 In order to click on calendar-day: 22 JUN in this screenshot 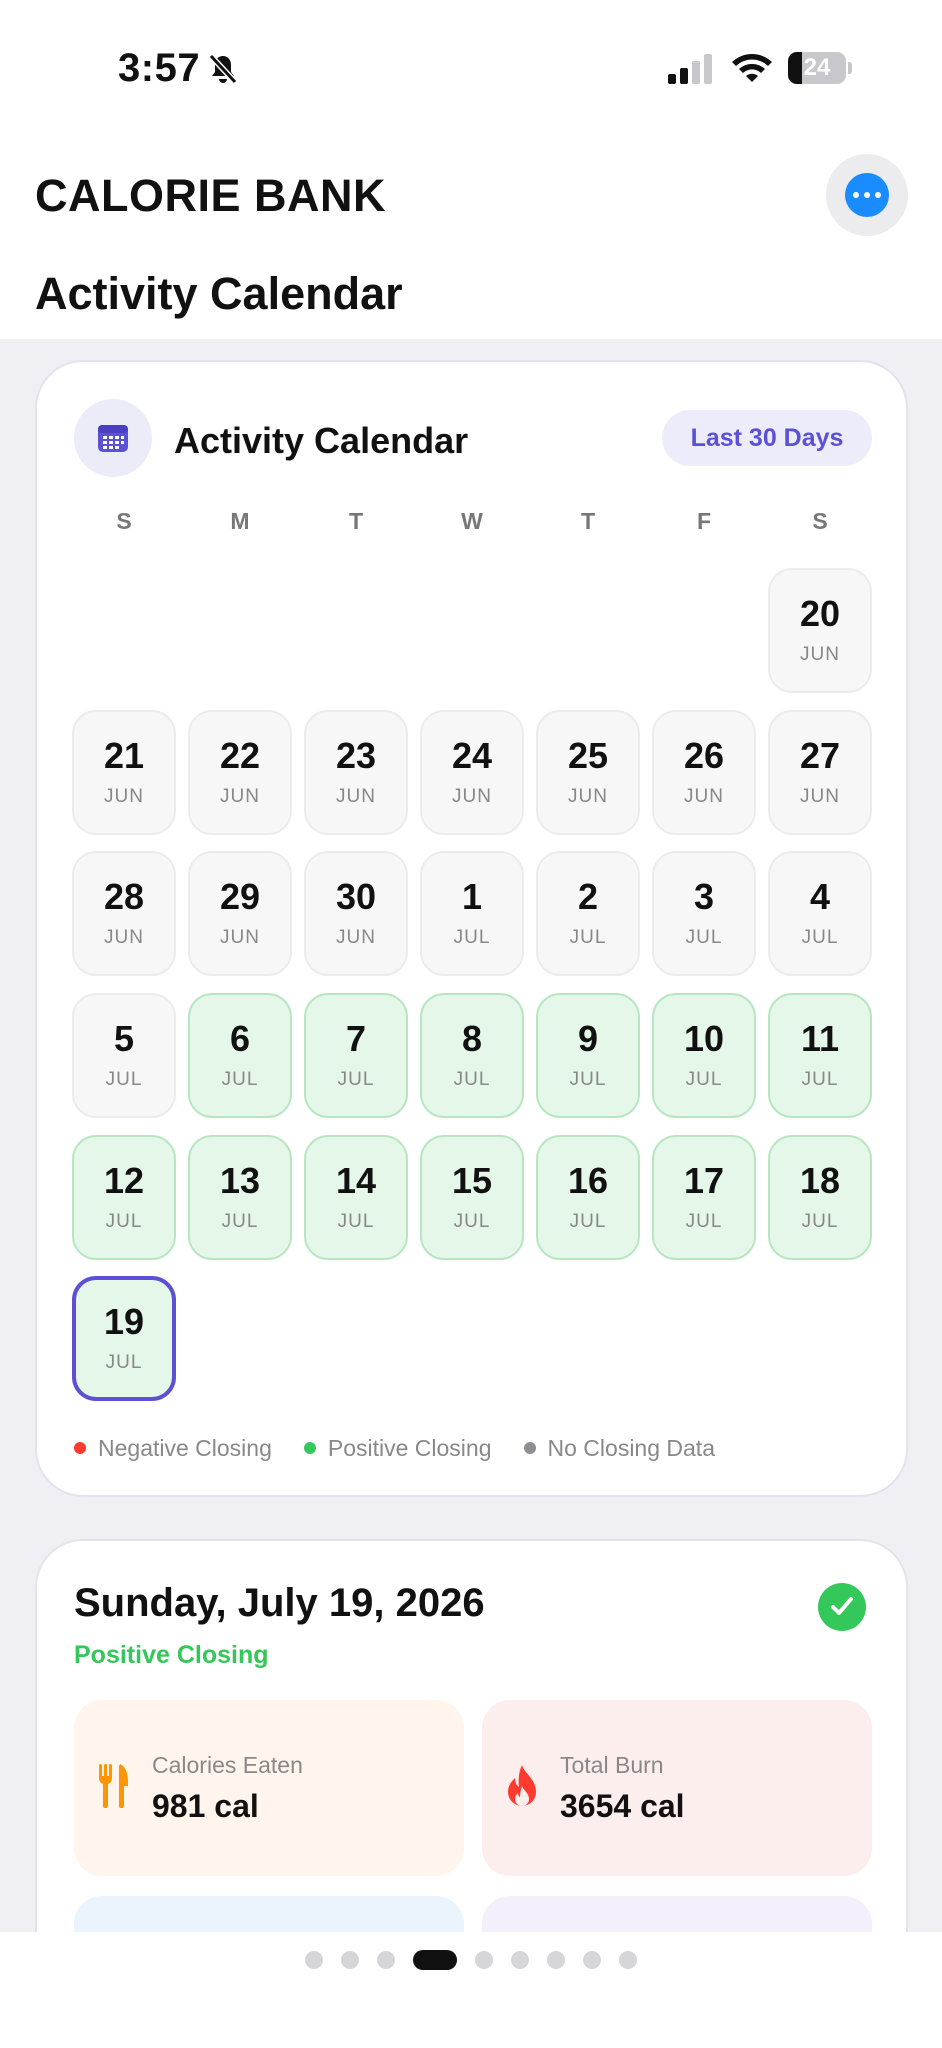, I will do `click(240, 772)`.